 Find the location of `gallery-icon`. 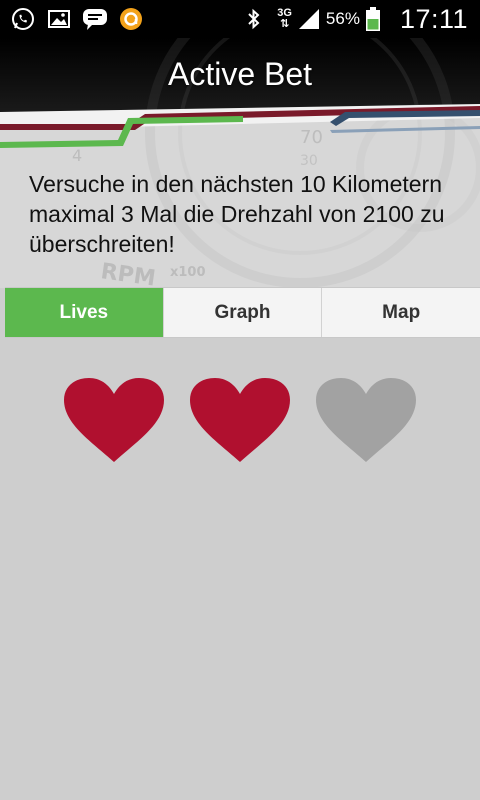

gallery-icon is located at coordinates (59, 19).